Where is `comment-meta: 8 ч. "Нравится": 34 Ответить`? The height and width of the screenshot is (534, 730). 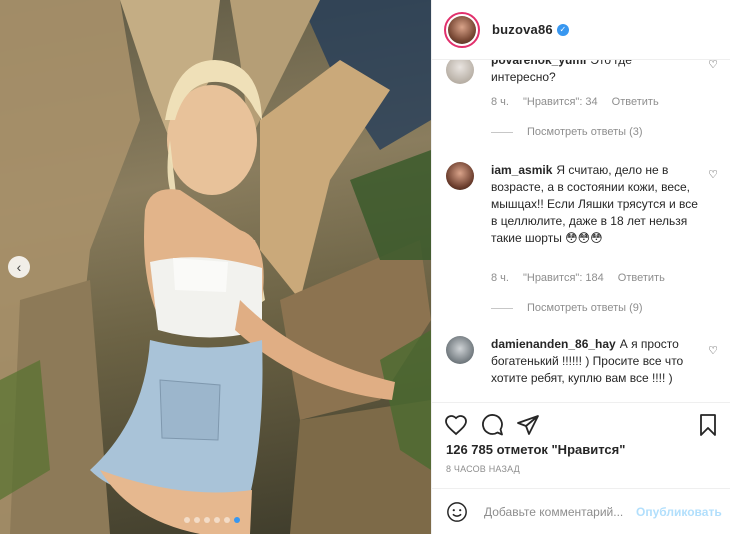 comment-meta: 8 ч. "Нравится": 34 Ответить is located at coordinates (582, 102).